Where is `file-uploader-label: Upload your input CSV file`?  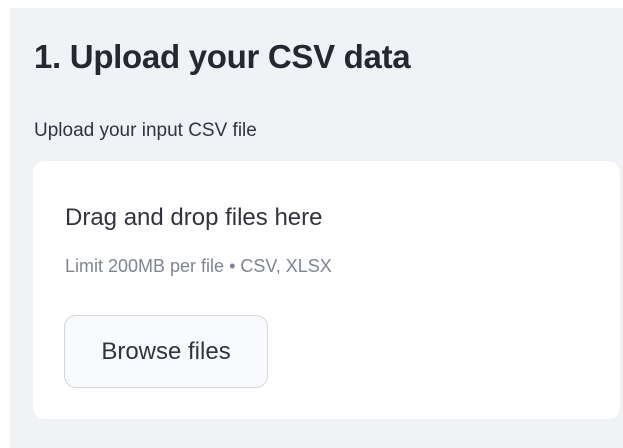
file-uploader-label: Upload your input CSV file is located at coordinates (145, 130).